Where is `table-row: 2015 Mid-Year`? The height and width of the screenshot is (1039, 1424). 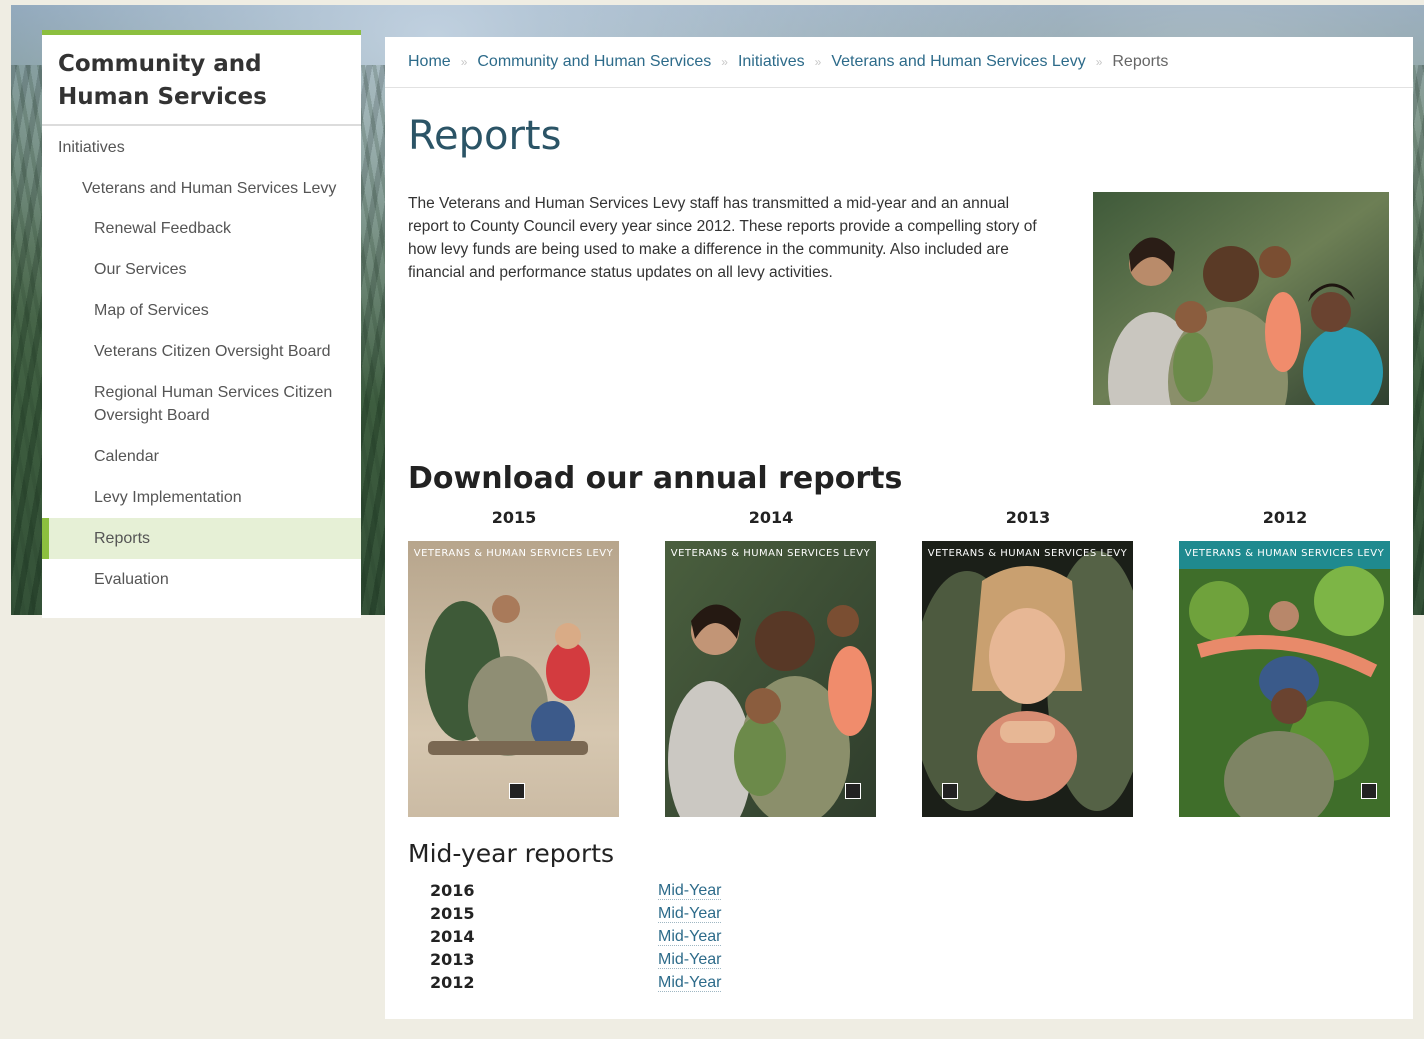
table-row: 2015 Mid-Year is located at coordinates (576, 913).